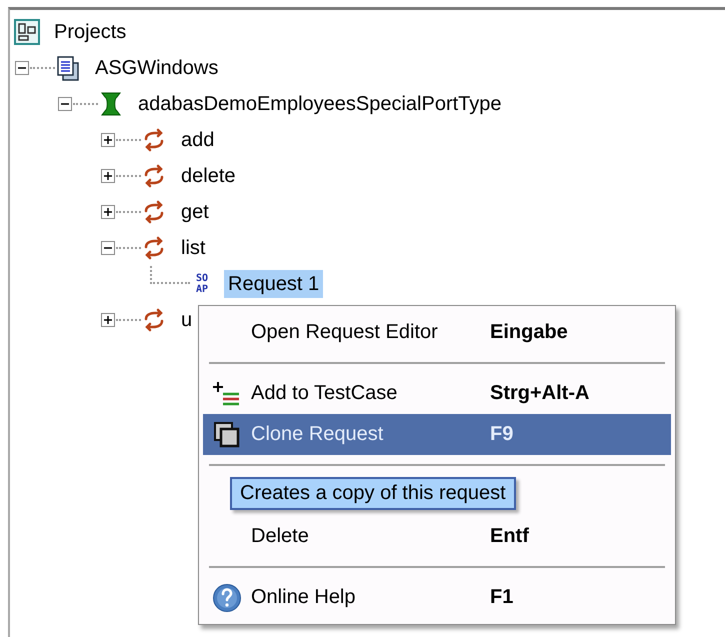 This screenshot has height=637, width=725. What do you see at coordinates (437, 332) in the screenshot?
I see `menu-item: Open Request Editor Eingabe` at bounding box center [437, 332].